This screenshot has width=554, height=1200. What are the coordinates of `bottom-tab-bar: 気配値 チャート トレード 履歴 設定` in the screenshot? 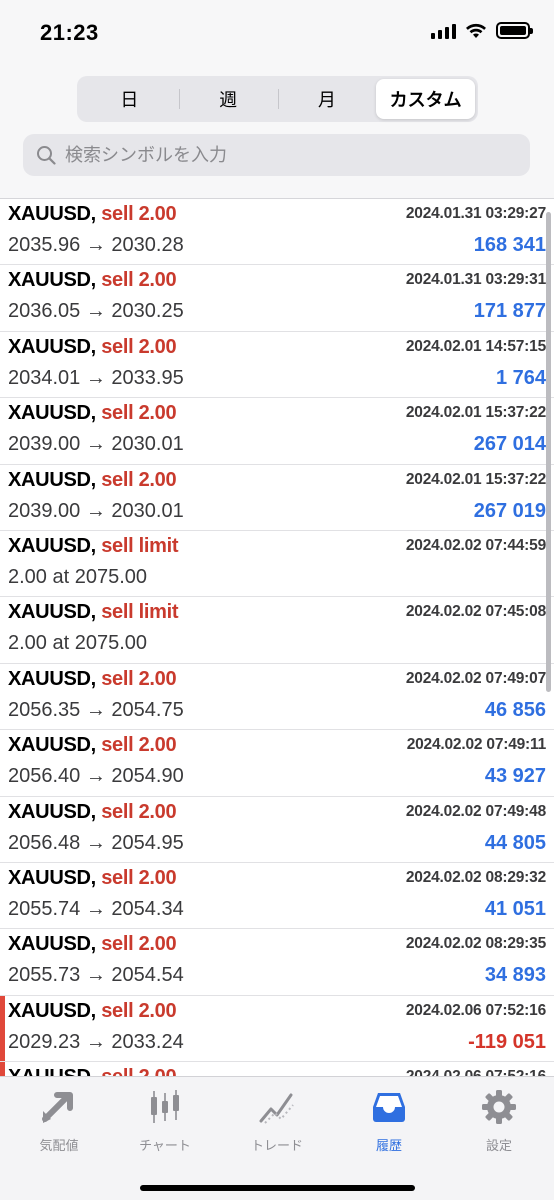 It's located at (277, 1138).